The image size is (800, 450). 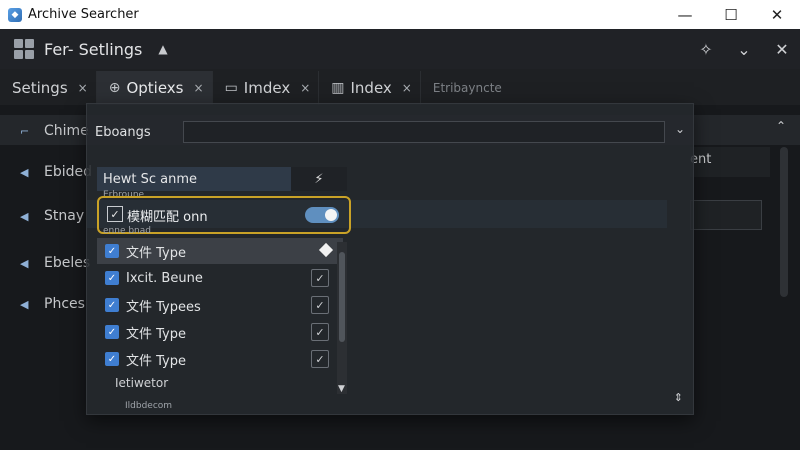 What do you see at coordinates (25, 131) in the screenshot?
I see `row-arrow-icon: ⌐` at bounding box center [25, 131].